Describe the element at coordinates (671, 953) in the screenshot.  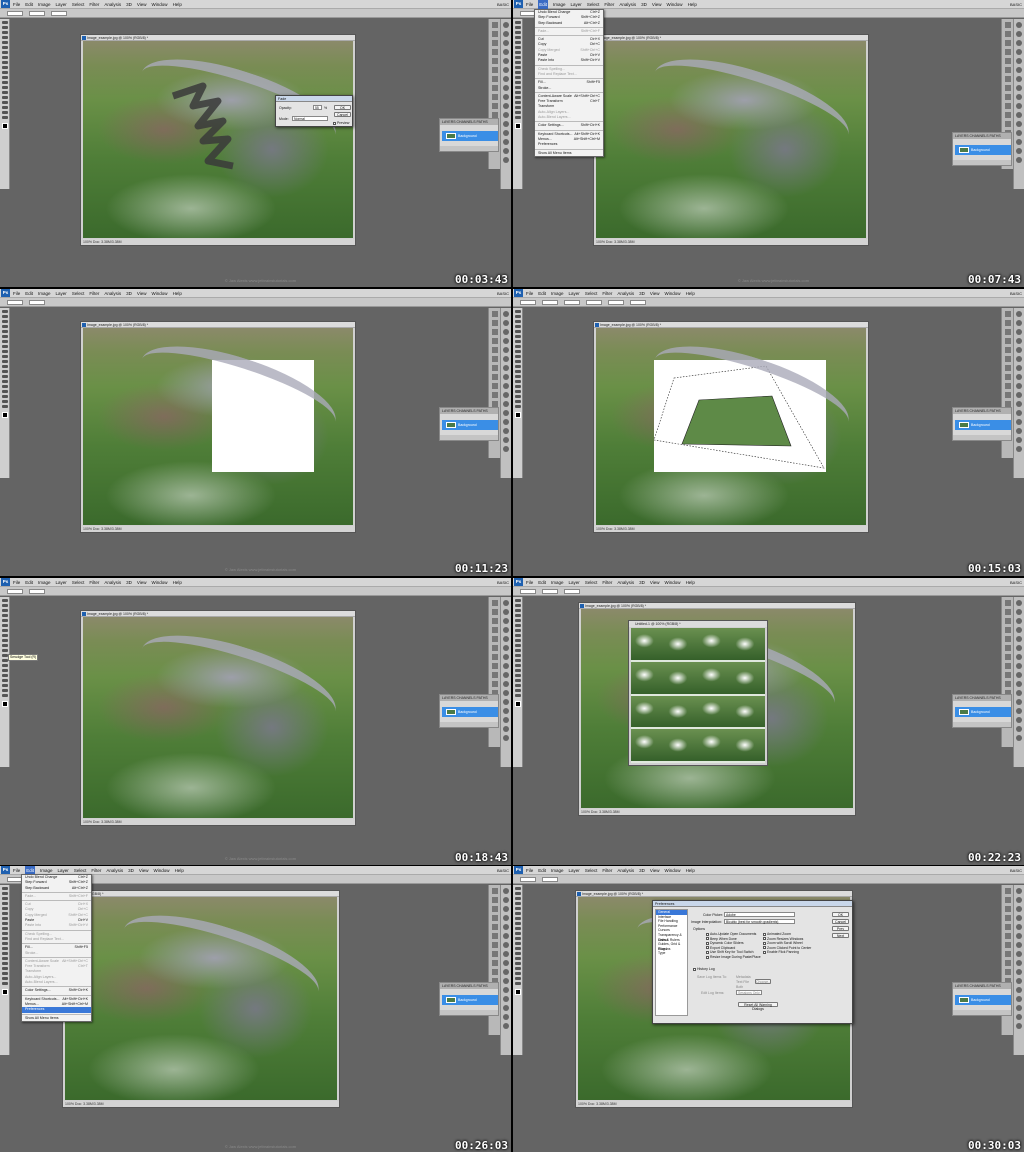
I see `prefs-section-type: Type` at that location.